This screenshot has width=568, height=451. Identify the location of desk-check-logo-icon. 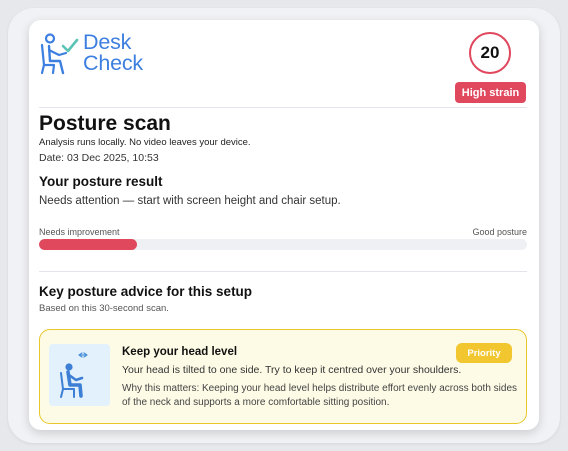
(59, 54).